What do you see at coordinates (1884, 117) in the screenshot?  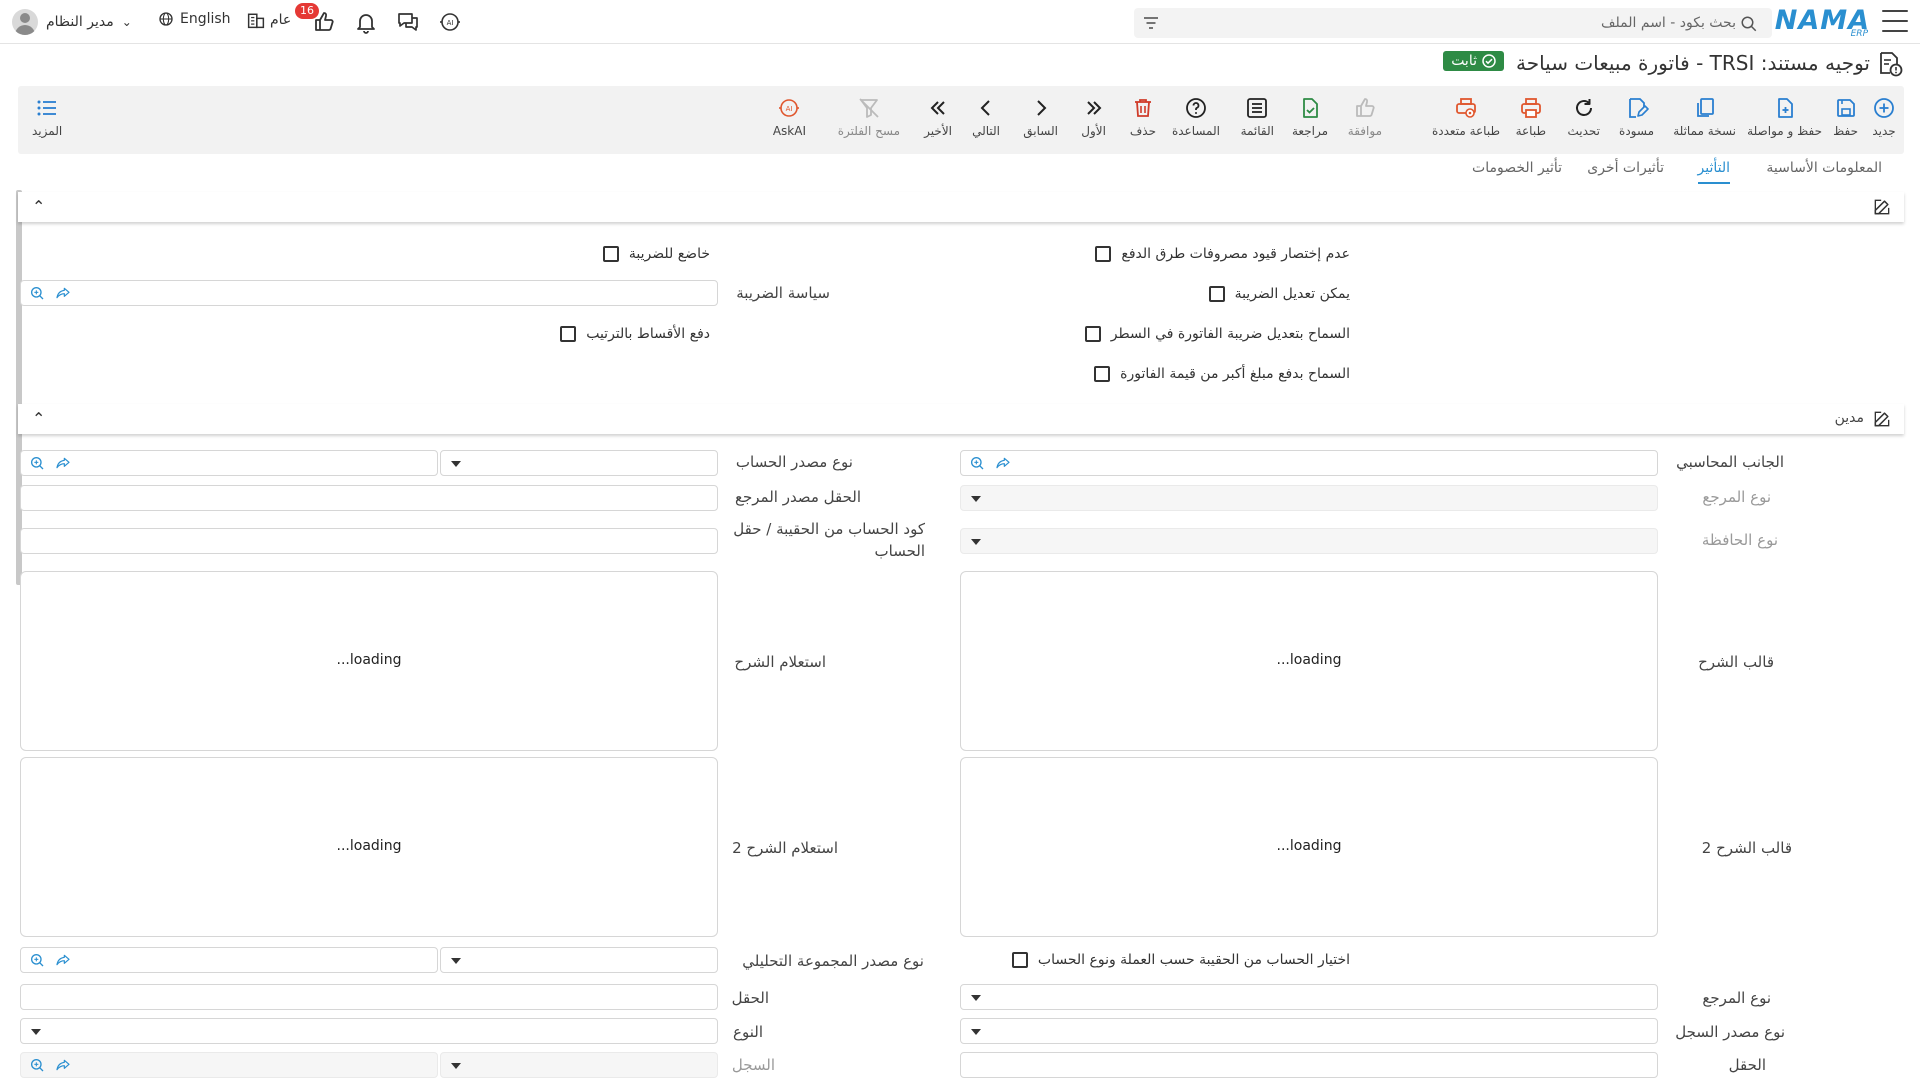 I see `new-button: جديد` at bounding box center [1884, 117].